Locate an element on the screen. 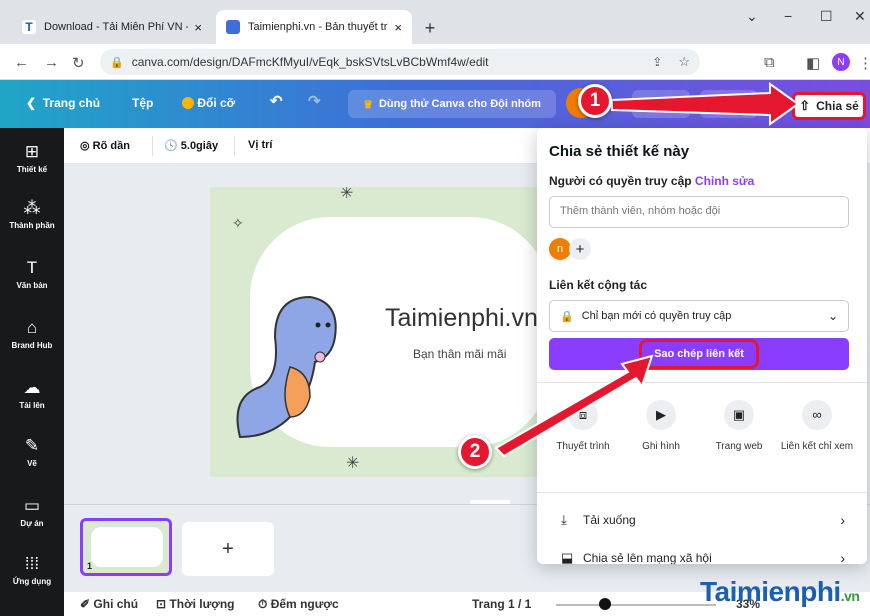 The width and height of the screenshot is (870, 616). taimienphi-watermark: Taimienphi.vn is located at coordinates (780, 592).